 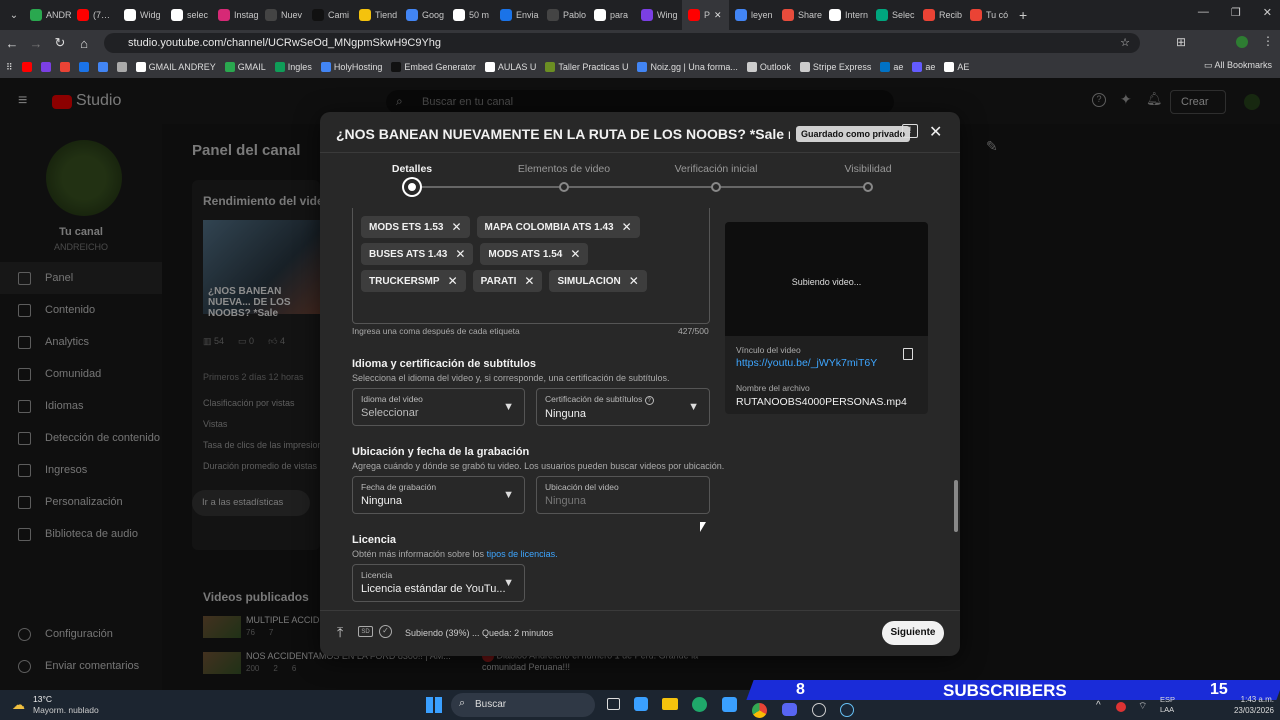 What do you see at coordinates (649, 400) in the screenshot?
I see `info-icon: ?` at bounding box center [649, 400].